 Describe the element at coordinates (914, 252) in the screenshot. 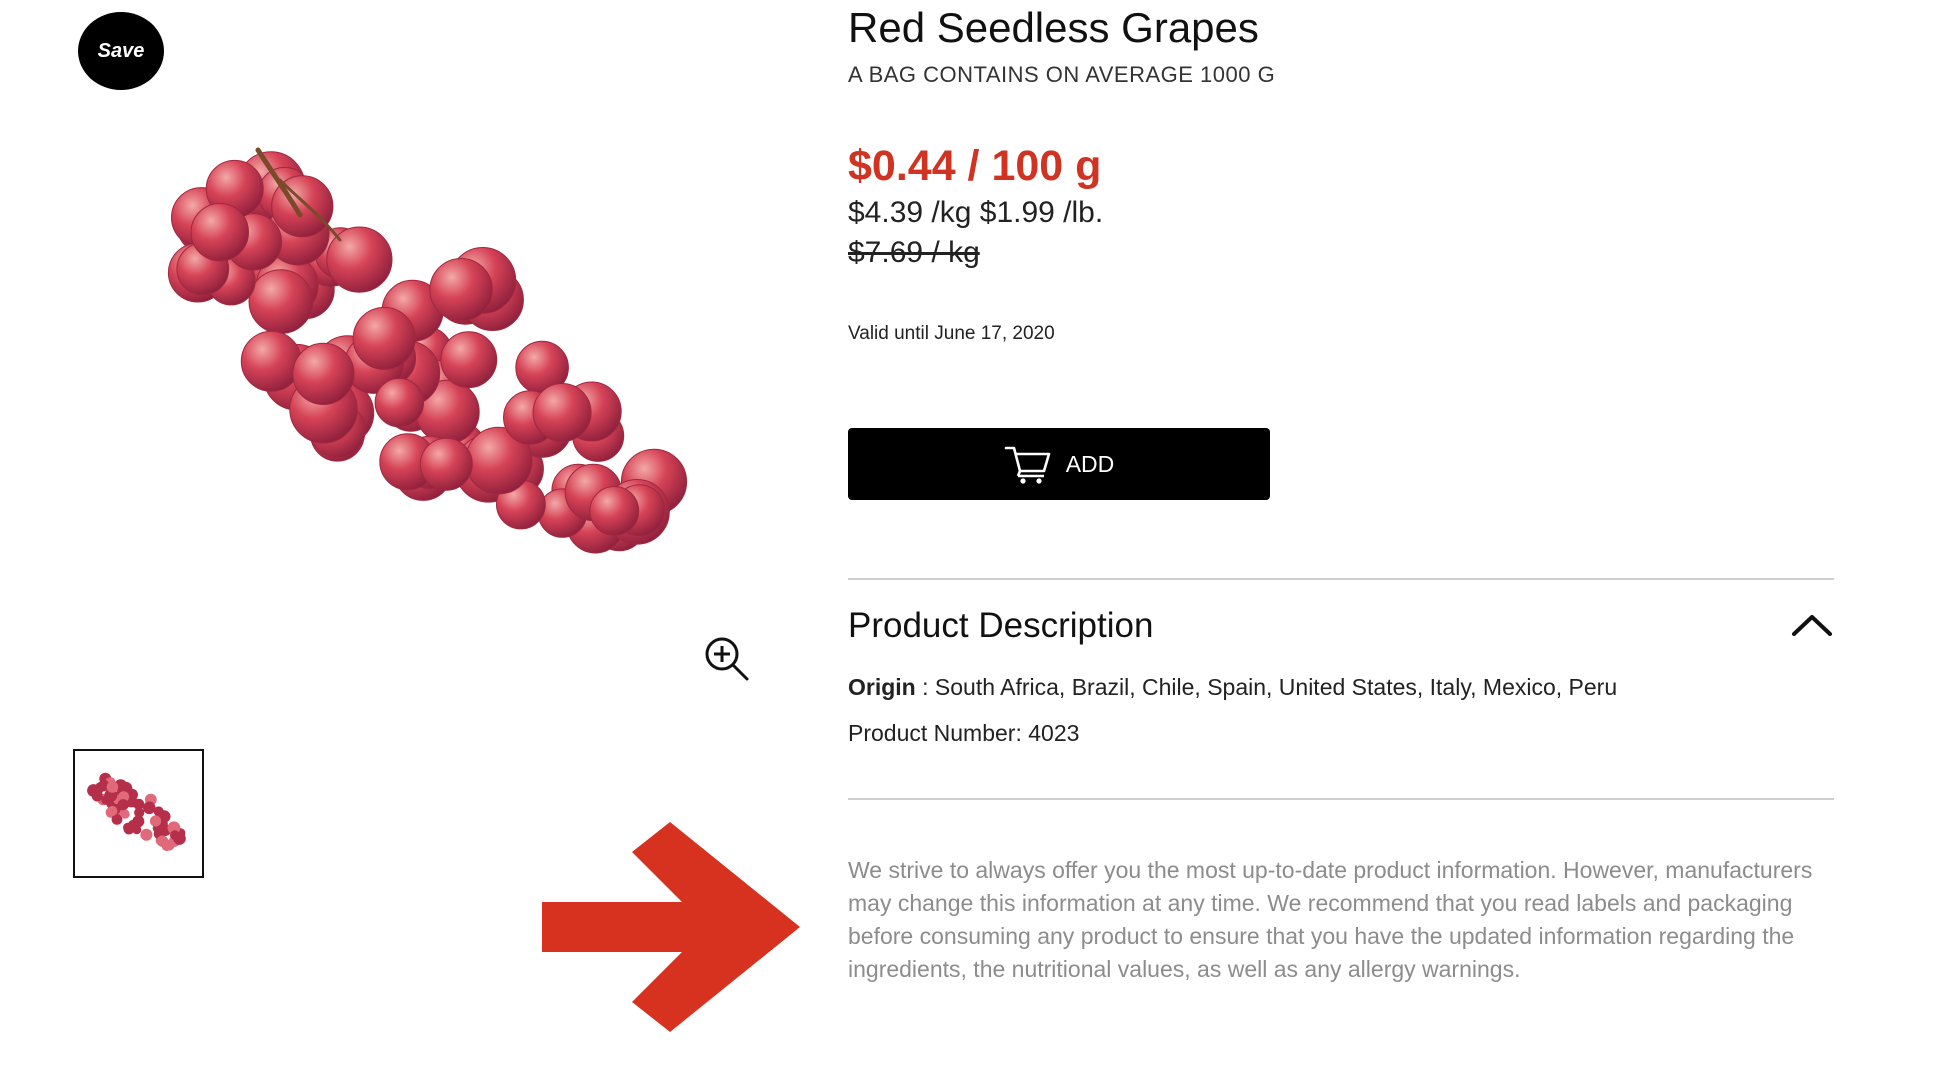

I see `regular-price: $7.69 / kg` at that location.